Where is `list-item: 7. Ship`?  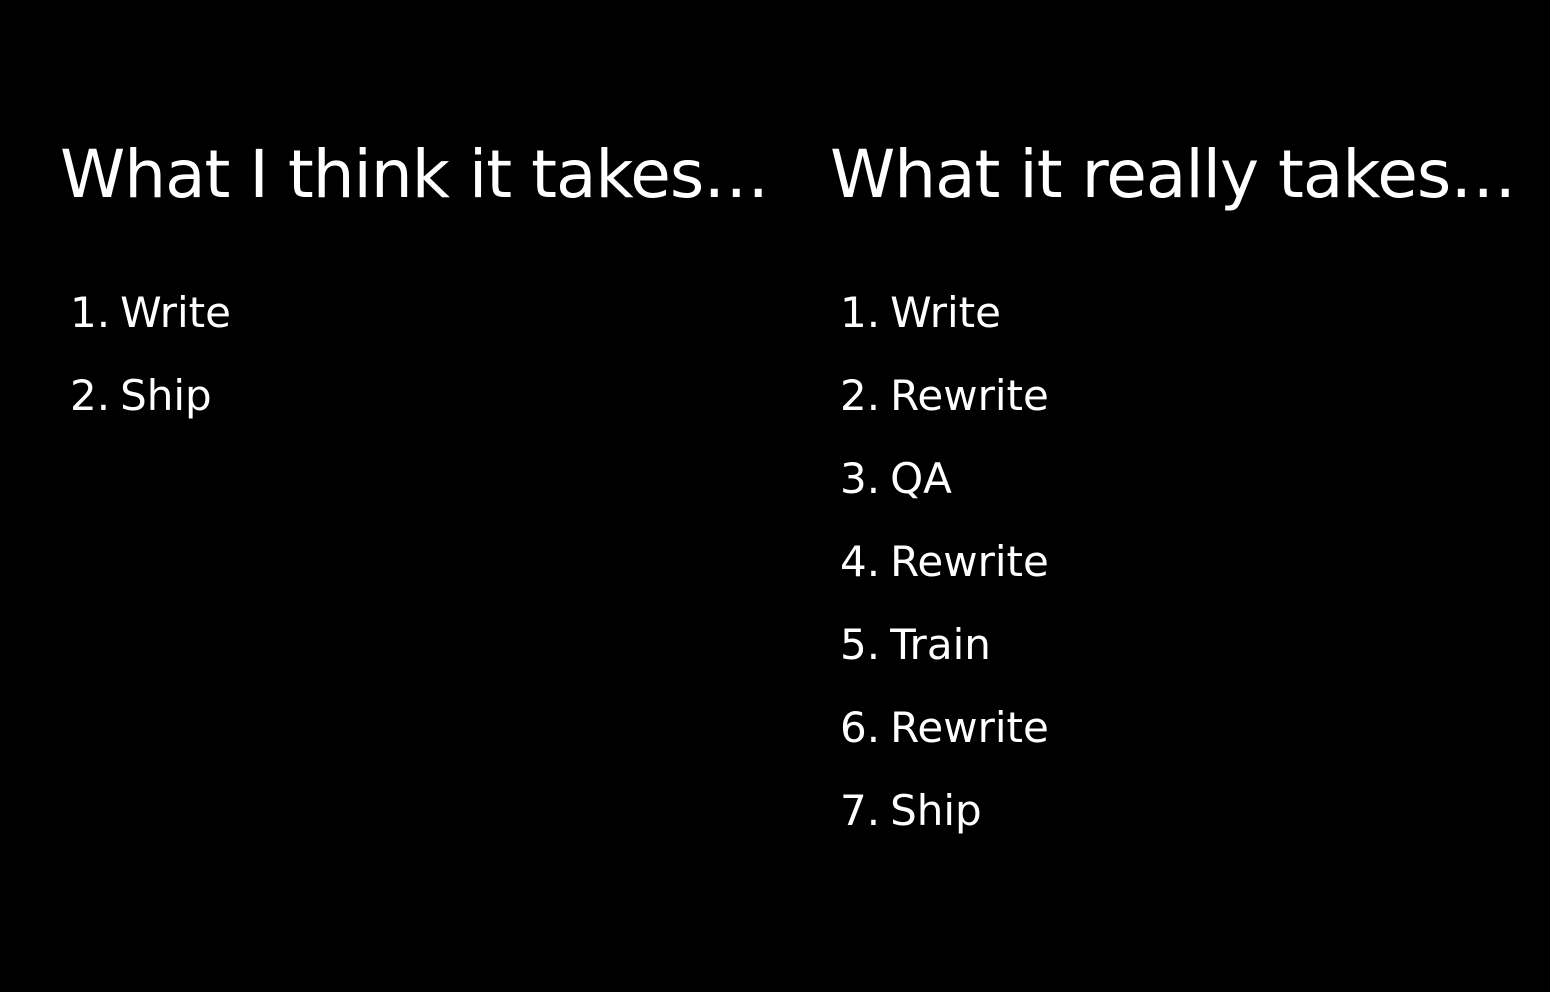 list-item: 7. Ship is located at coordinates (944, 819).